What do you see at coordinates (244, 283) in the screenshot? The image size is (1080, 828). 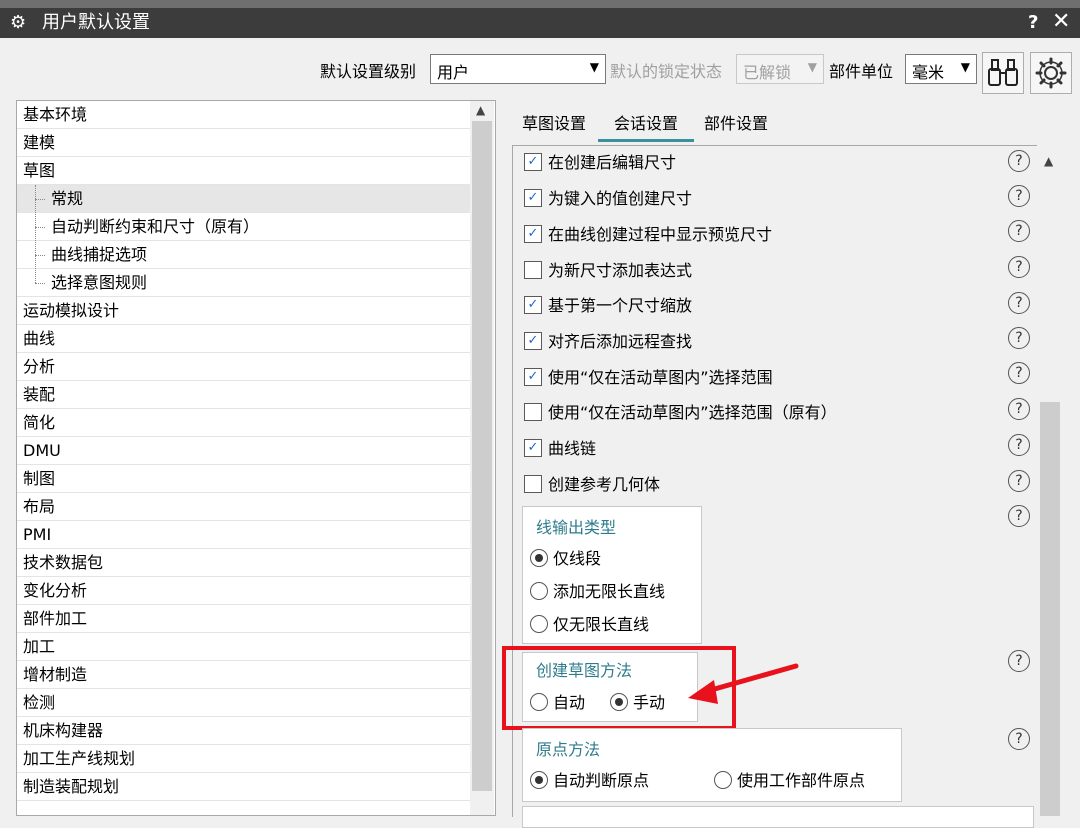 I see `tree-item: 选择意图规则` at bounding box center [244, 283].